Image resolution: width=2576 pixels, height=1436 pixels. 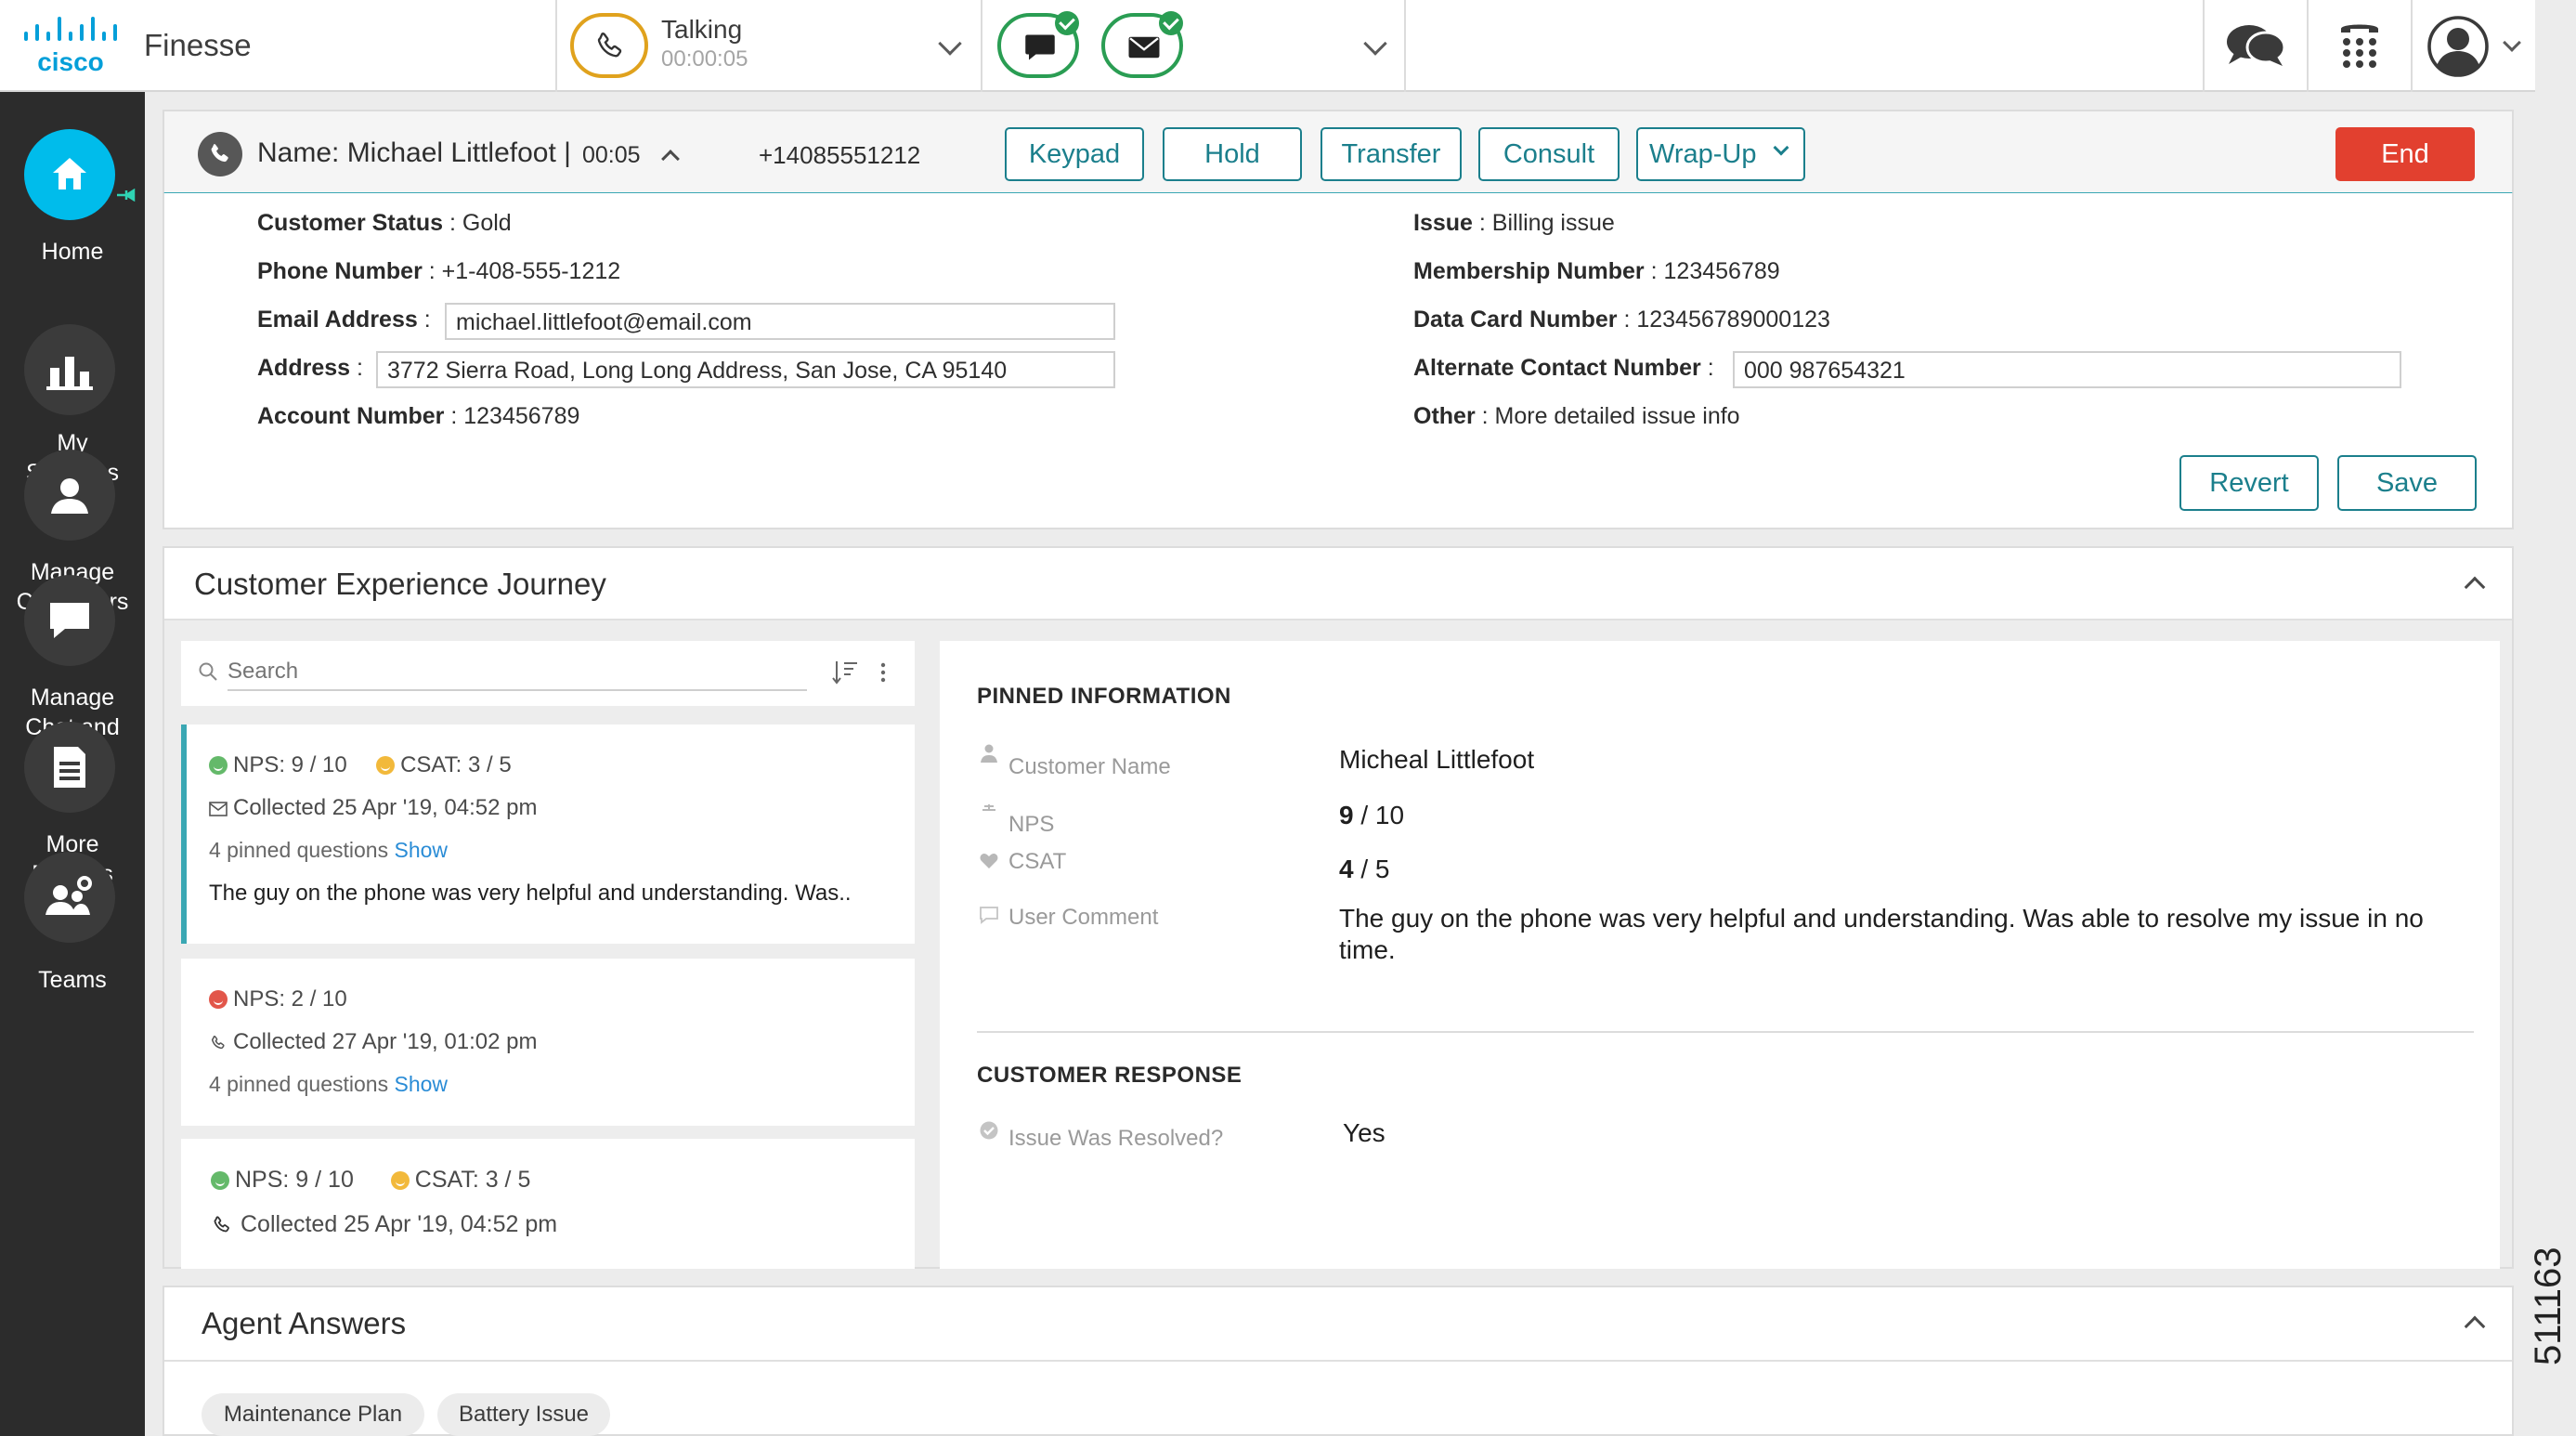 What do you see at coordinates (2249, 483) in the screenshot?
I see `revert-button: Revert` at bounding box center [2249, 483].